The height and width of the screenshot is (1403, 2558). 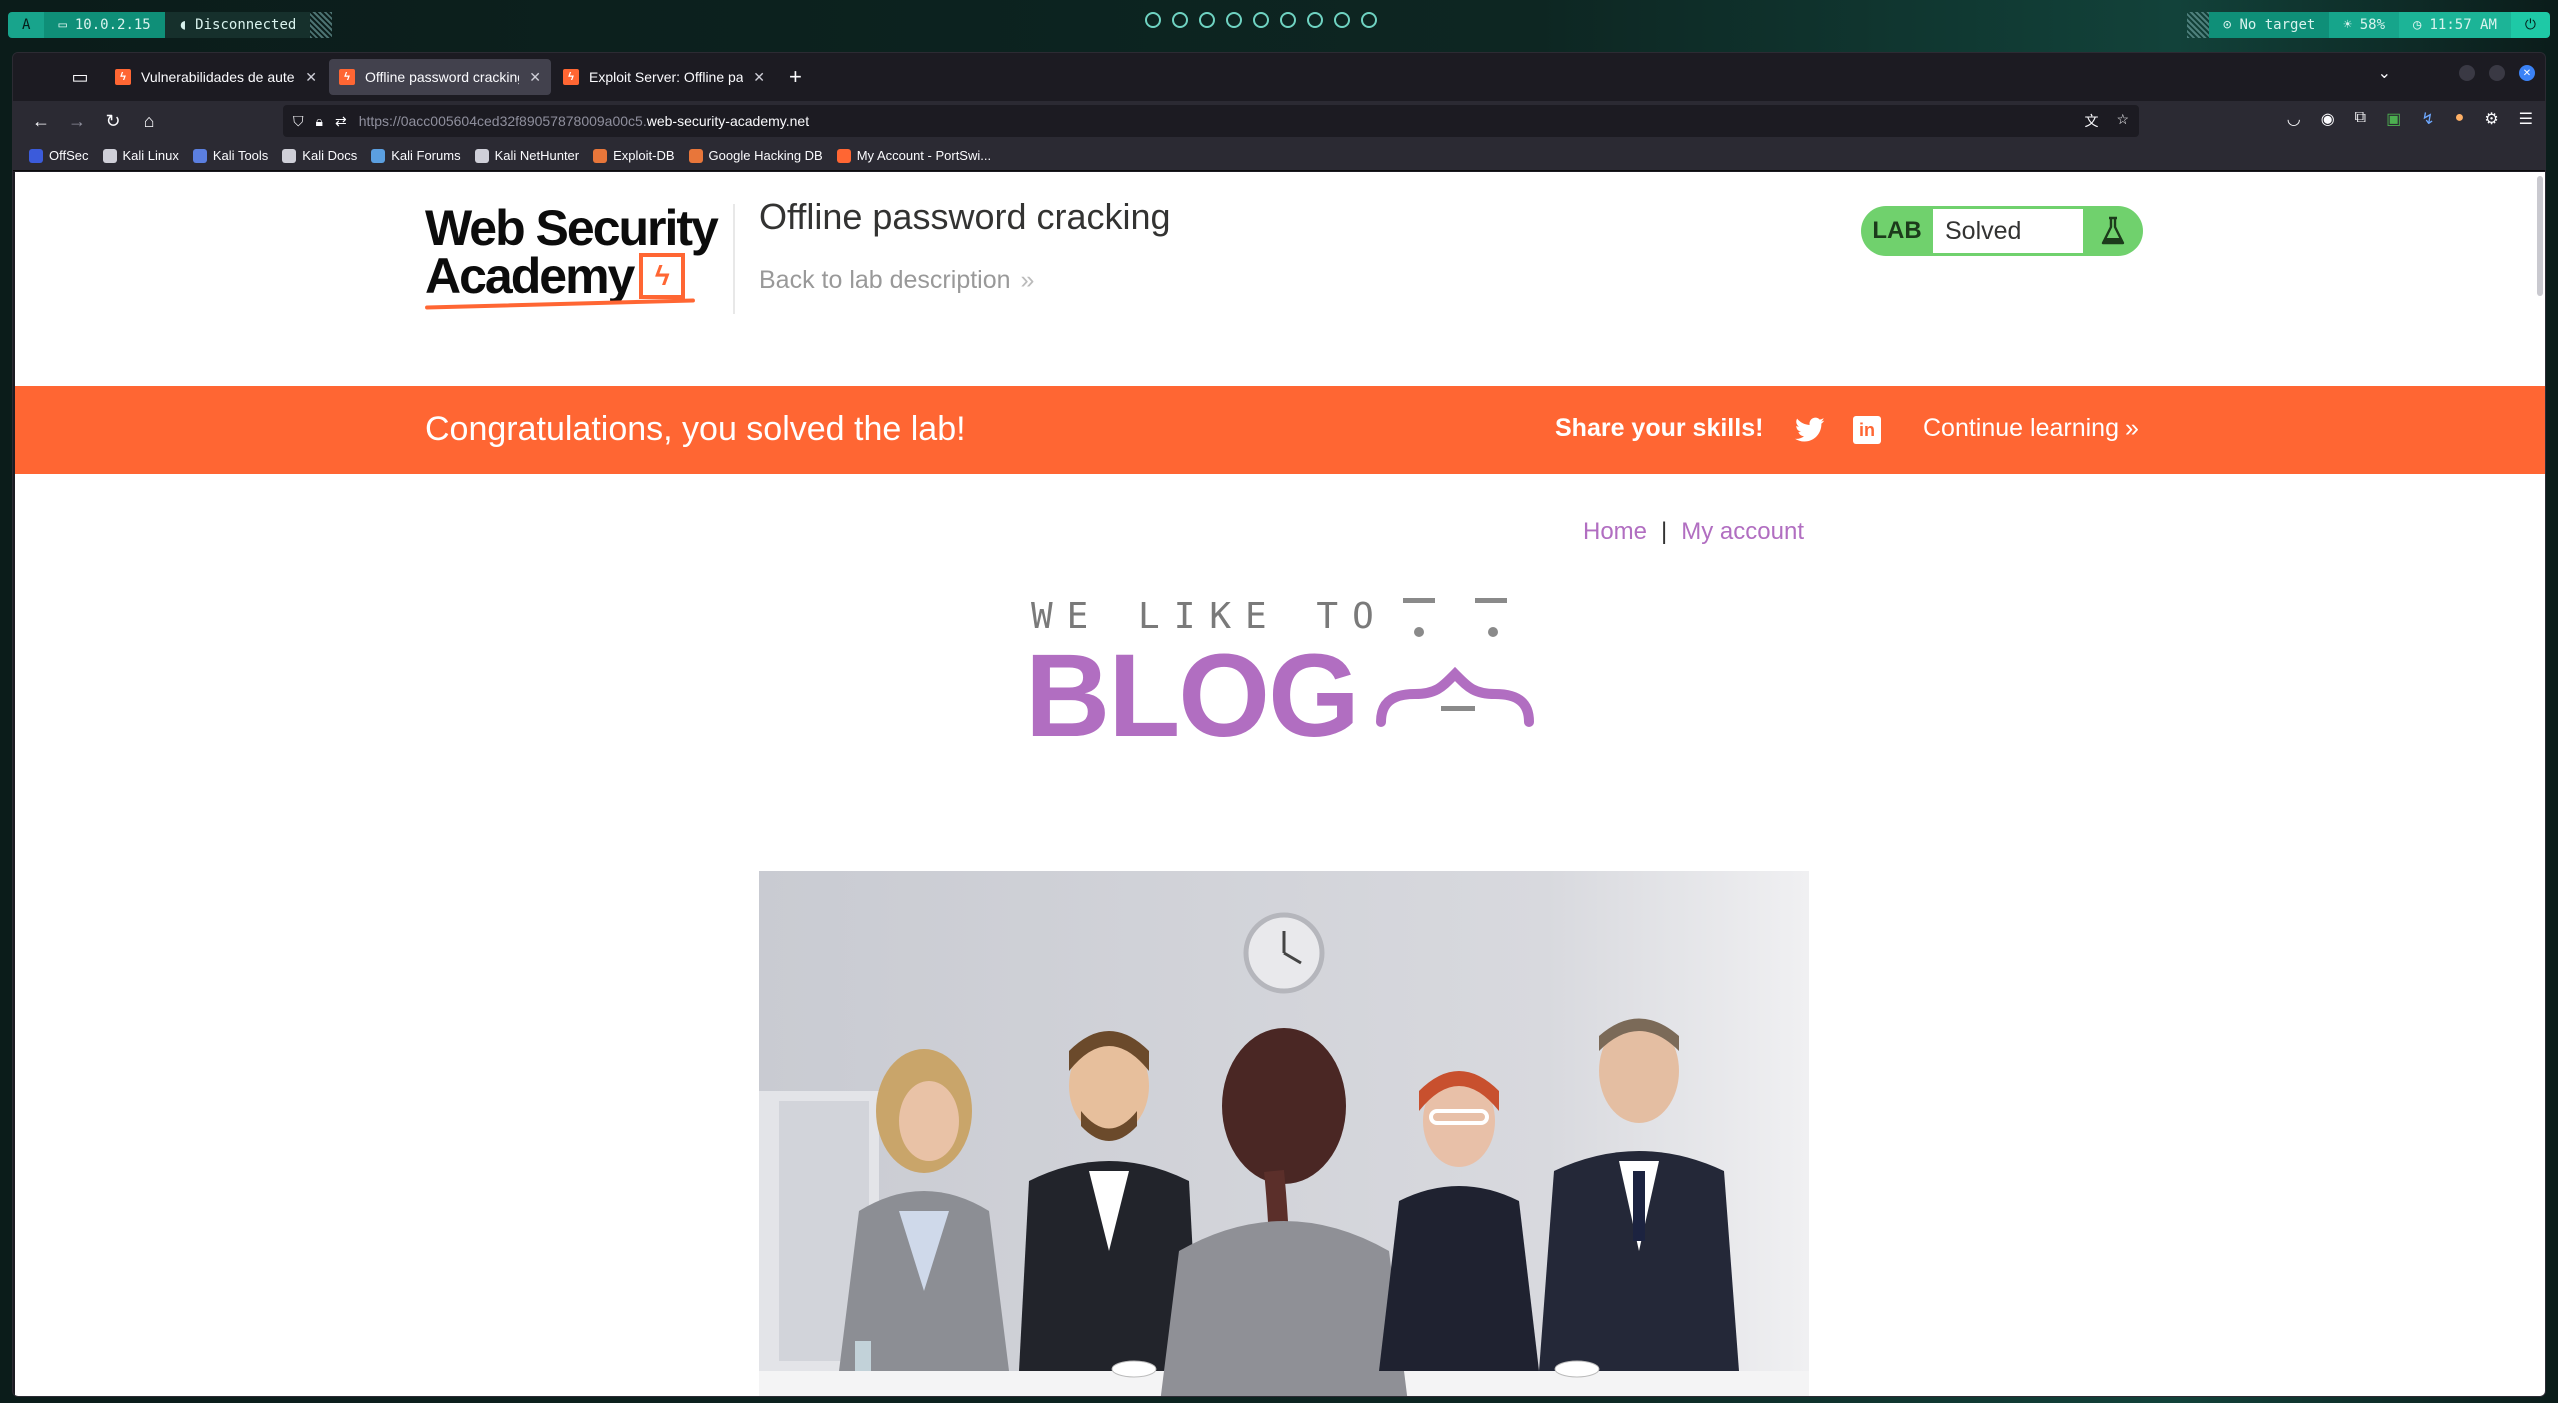 What do you see at coordinates (2294, 119) in the screenshot?
I see `pocket-icon: ◡` at bounding box center [2294, 119].